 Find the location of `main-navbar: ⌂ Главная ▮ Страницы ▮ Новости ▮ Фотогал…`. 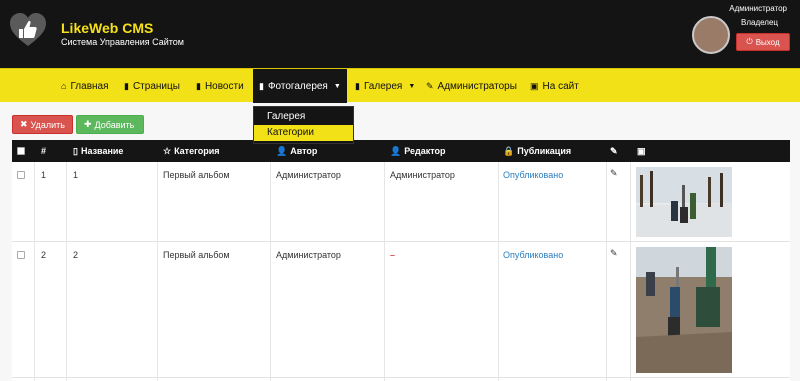

main-navbar: ⌂ Главная ▮ Страницы ▮ Новости ▮ Фотогал… is located at coordinates (400, 85).